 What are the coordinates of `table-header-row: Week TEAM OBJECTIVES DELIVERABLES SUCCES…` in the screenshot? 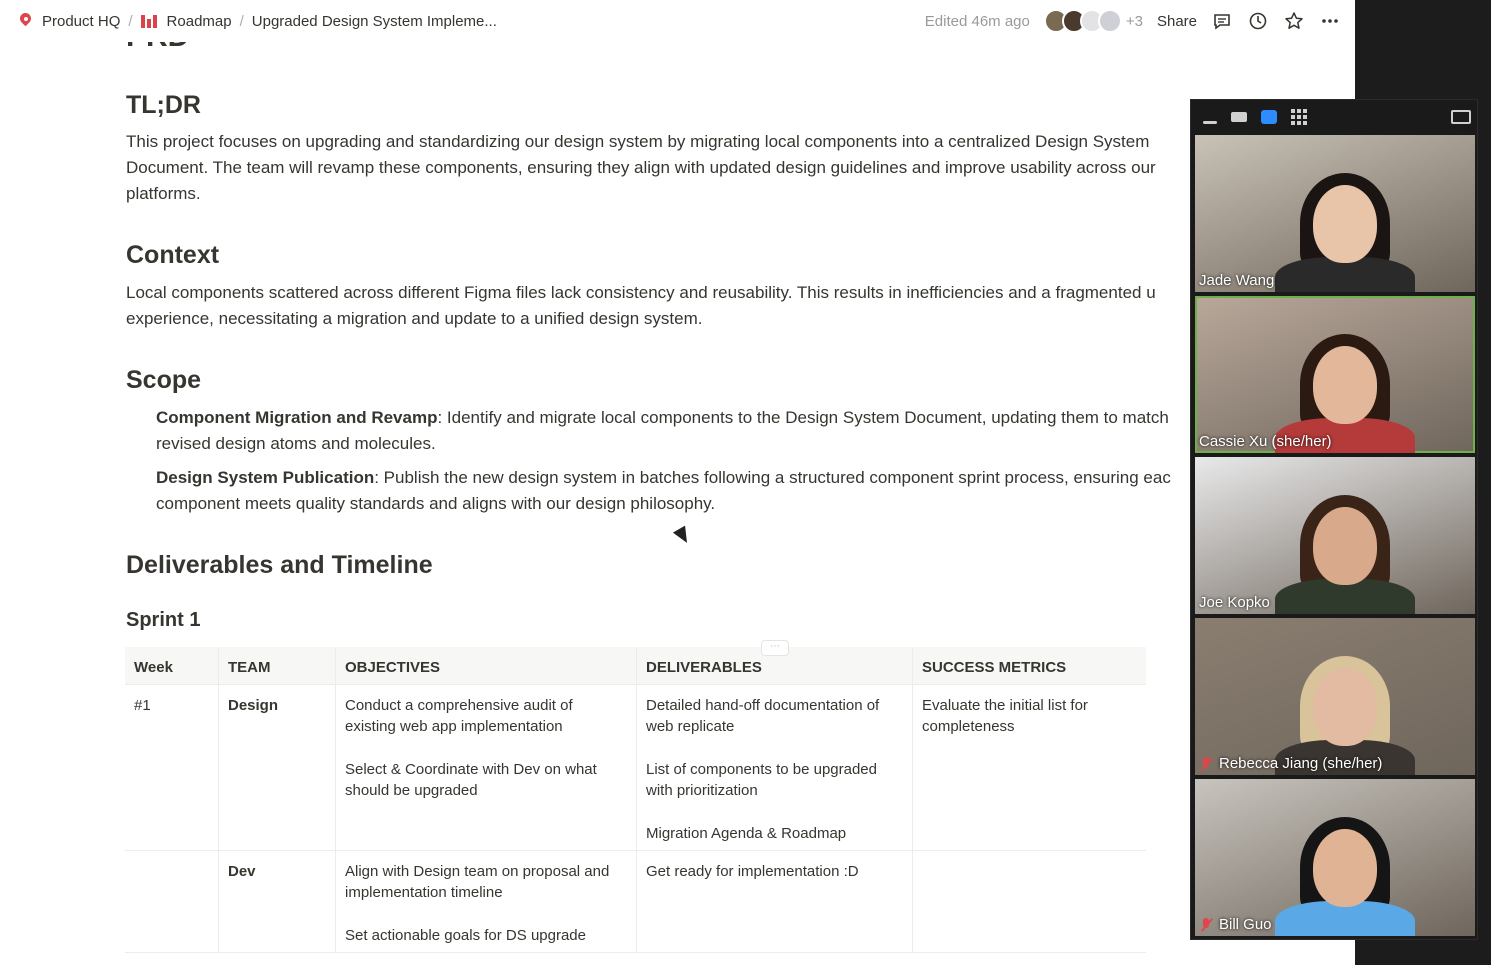 It's located at (635, 666).